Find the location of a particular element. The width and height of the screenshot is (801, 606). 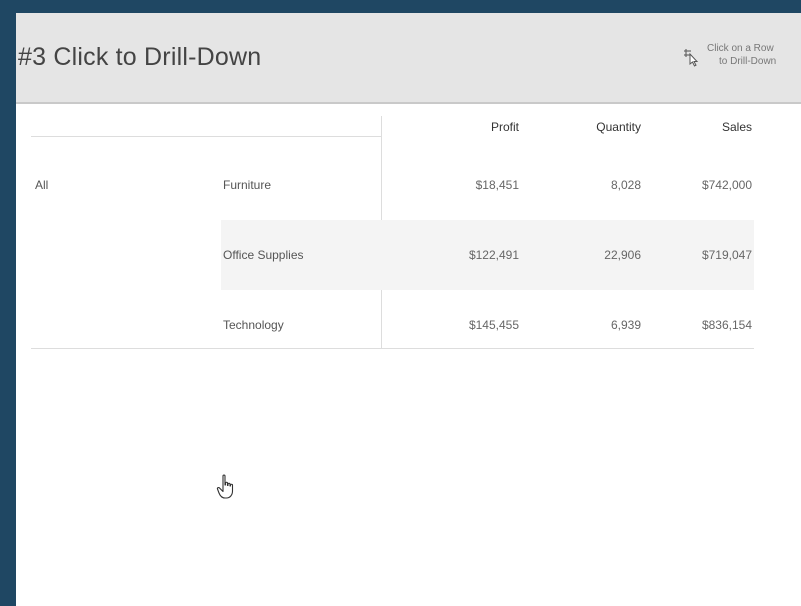

category-cell: Office Supplies is located at coordinates (263, 255).